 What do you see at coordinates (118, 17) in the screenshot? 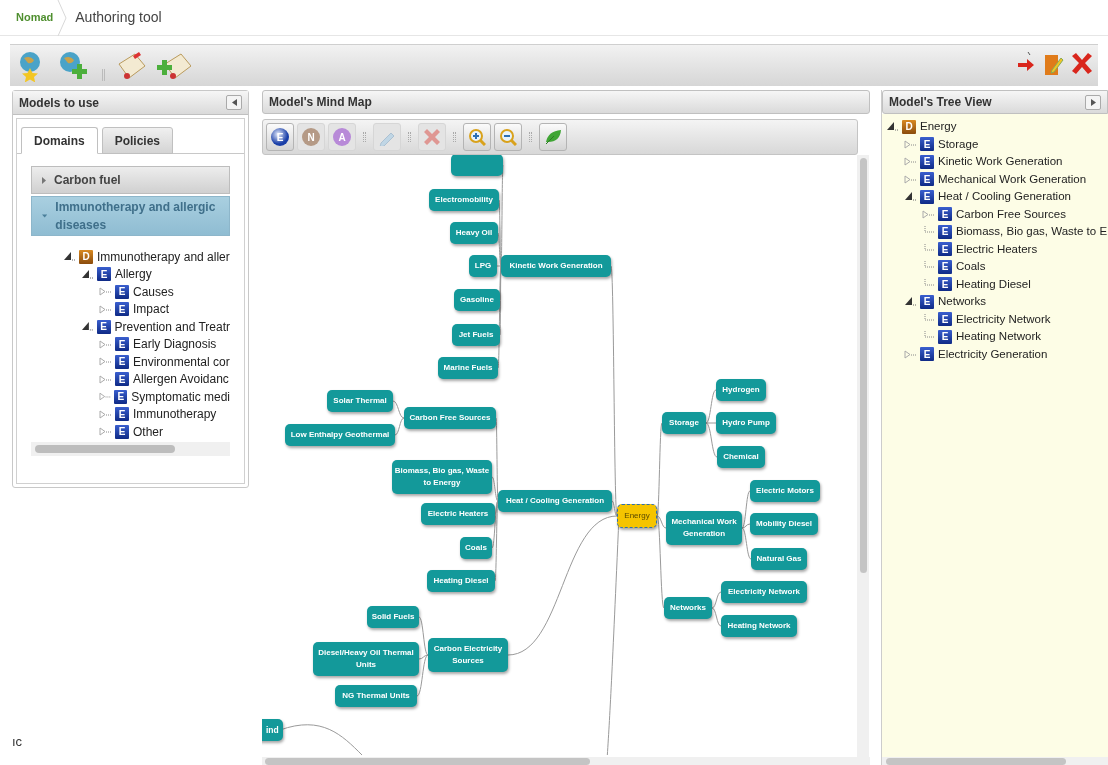
I see `breadcrumb-current: Authoring tool` at bounding box center [118, 17].